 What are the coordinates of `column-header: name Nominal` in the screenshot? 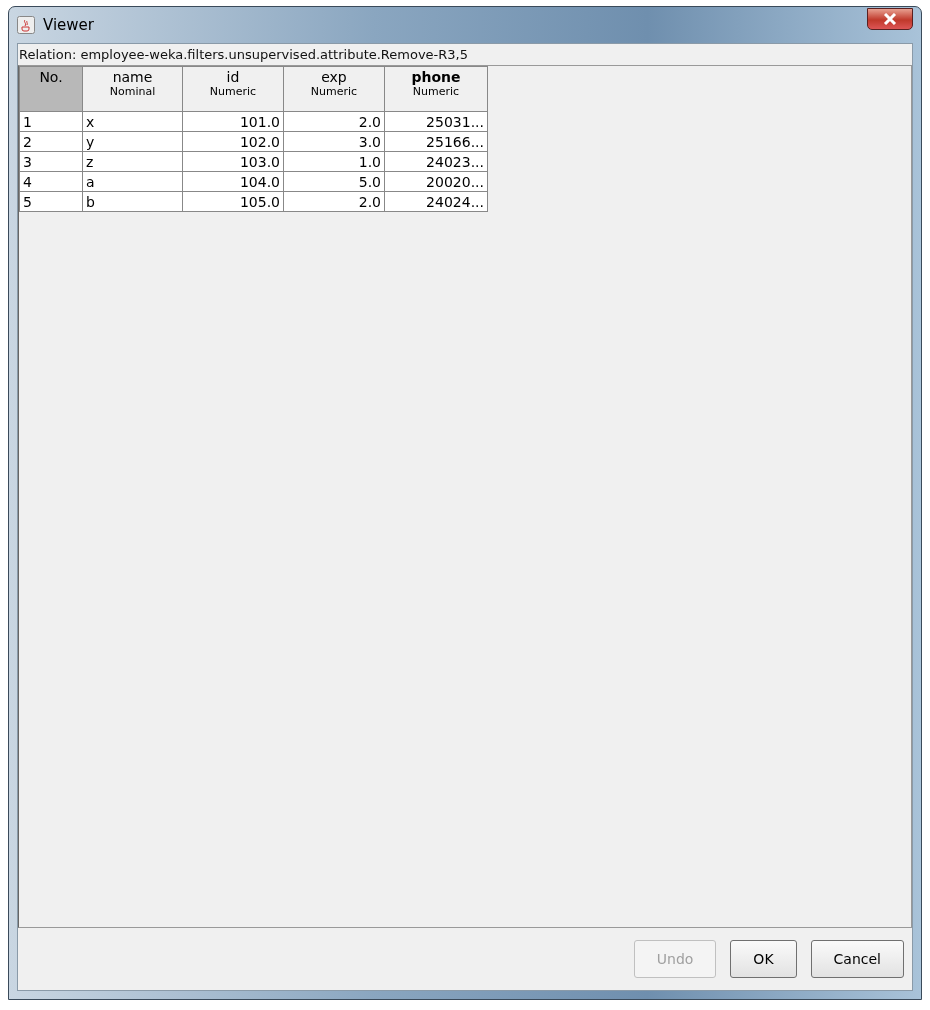 It's located at (132, 89).